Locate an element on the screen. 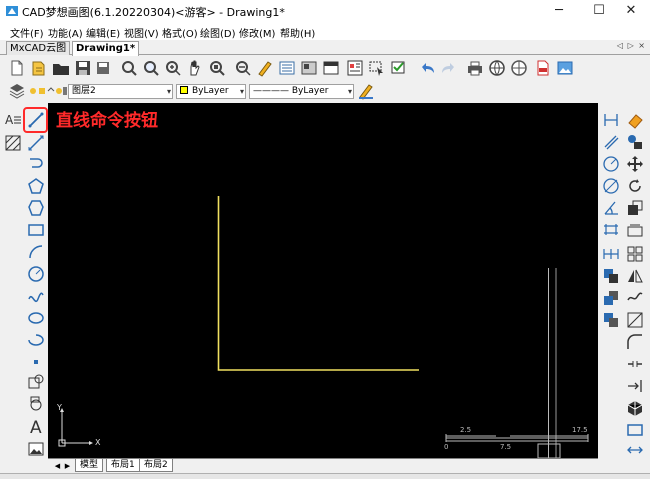 The image size is (650, 479). dim-angular-icon is located at coordinates (611, 208).